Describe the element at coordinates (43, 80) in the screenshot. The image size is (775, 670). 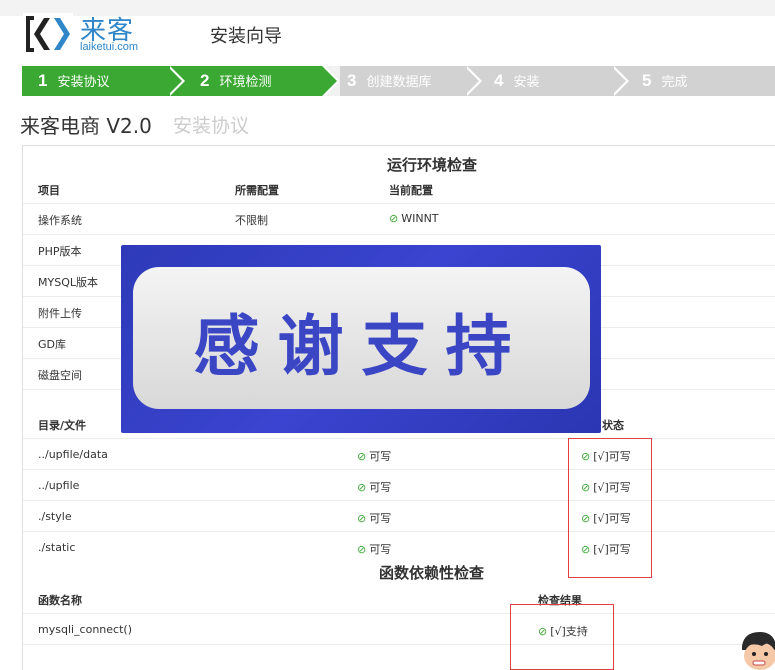
I see `step-number: 1` at that location.